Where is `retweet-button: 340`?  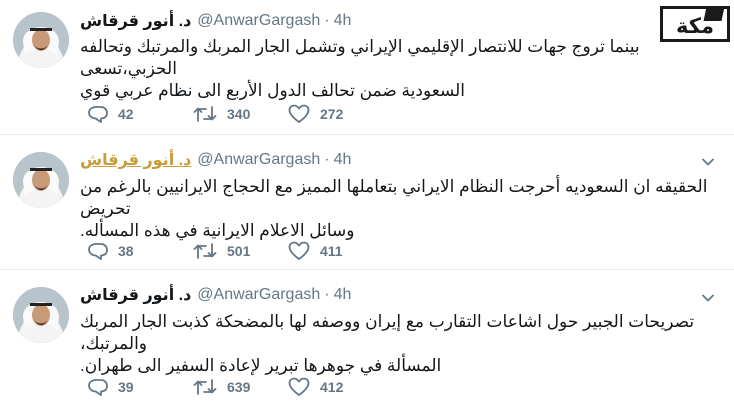
retweet-button: 340 is located at coordinates (221, 114).